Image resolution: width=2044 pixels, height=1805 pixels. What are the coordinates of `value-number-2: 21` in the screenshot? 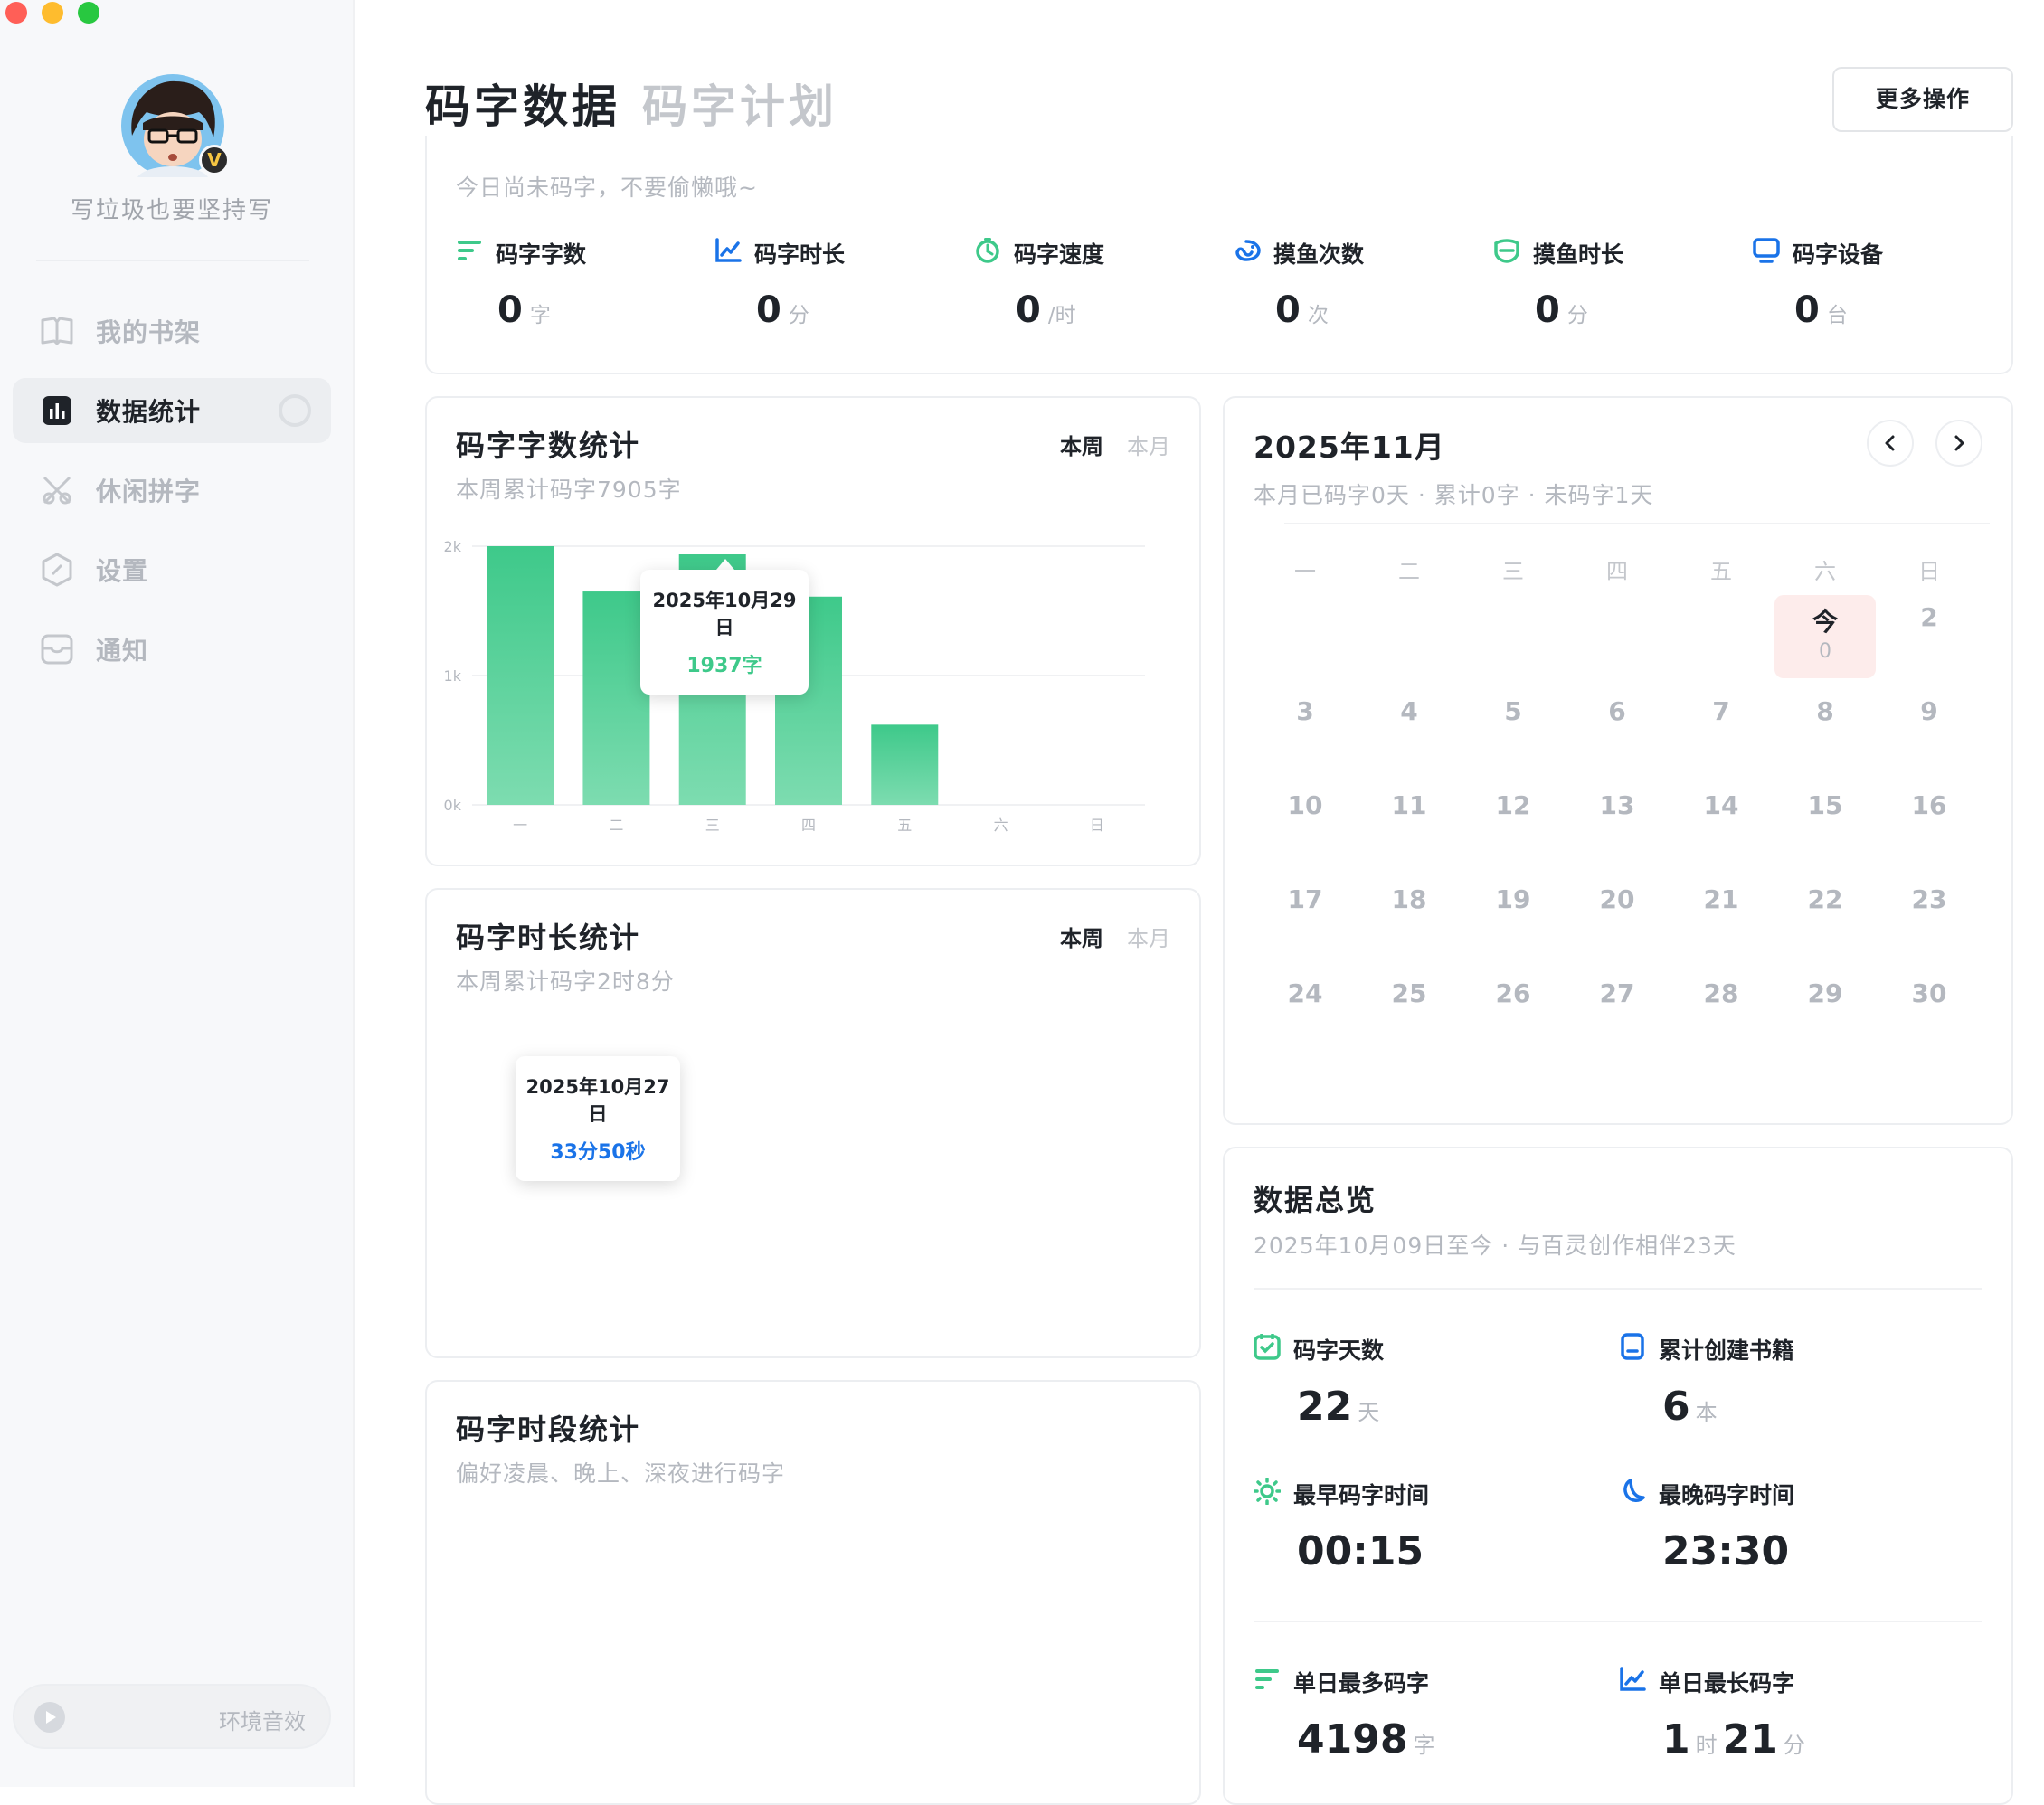 It's located at (1750, 1739).